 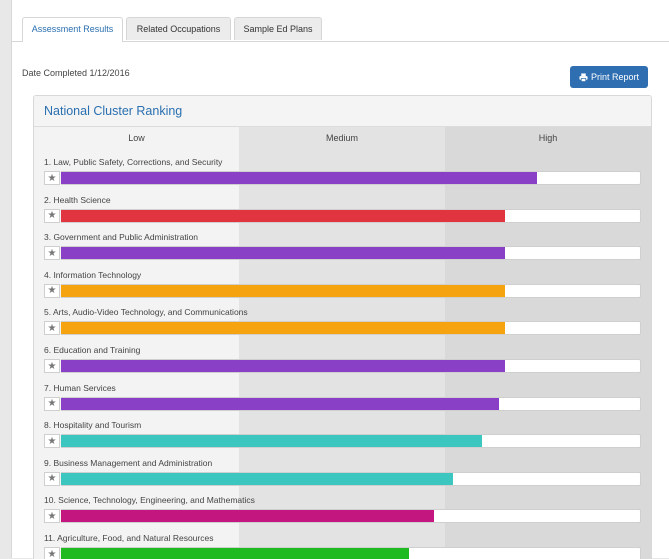 What do you see at coordinates (341, 138) in the screenshot?
I see `zone-label-medium: Medium` at bounding box center [341, 138].